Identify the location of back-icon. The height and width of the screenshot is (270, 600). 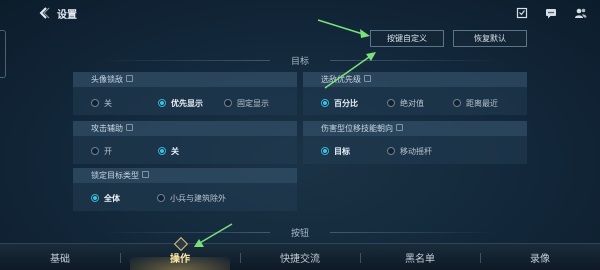
(44, 13).